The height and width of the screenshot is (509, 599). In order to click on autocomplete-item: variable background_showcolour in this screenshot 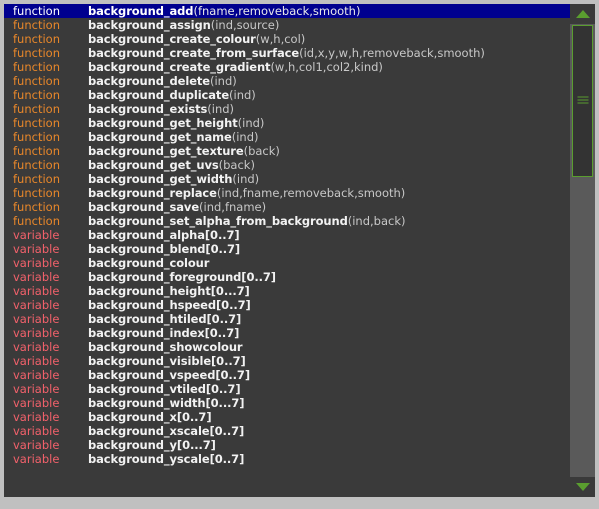, I will do `click(287, 347)`.